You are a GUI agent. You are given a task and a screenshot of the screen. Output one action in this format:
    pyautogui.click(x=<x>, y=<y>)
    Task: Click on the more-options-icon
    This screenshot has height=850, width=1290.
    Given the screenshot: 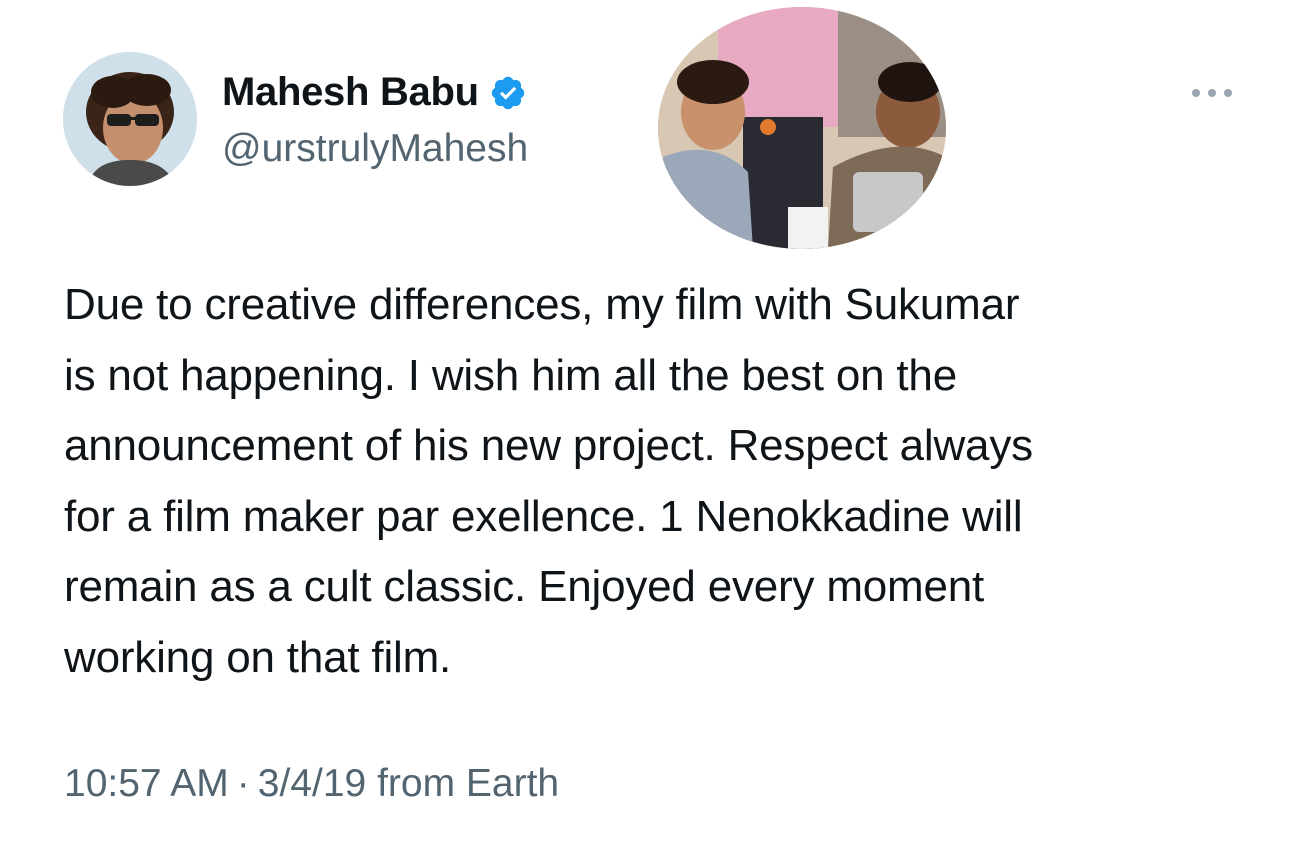 What is the action you would take?
    pyautogui.click(x=1212, y=93)
    